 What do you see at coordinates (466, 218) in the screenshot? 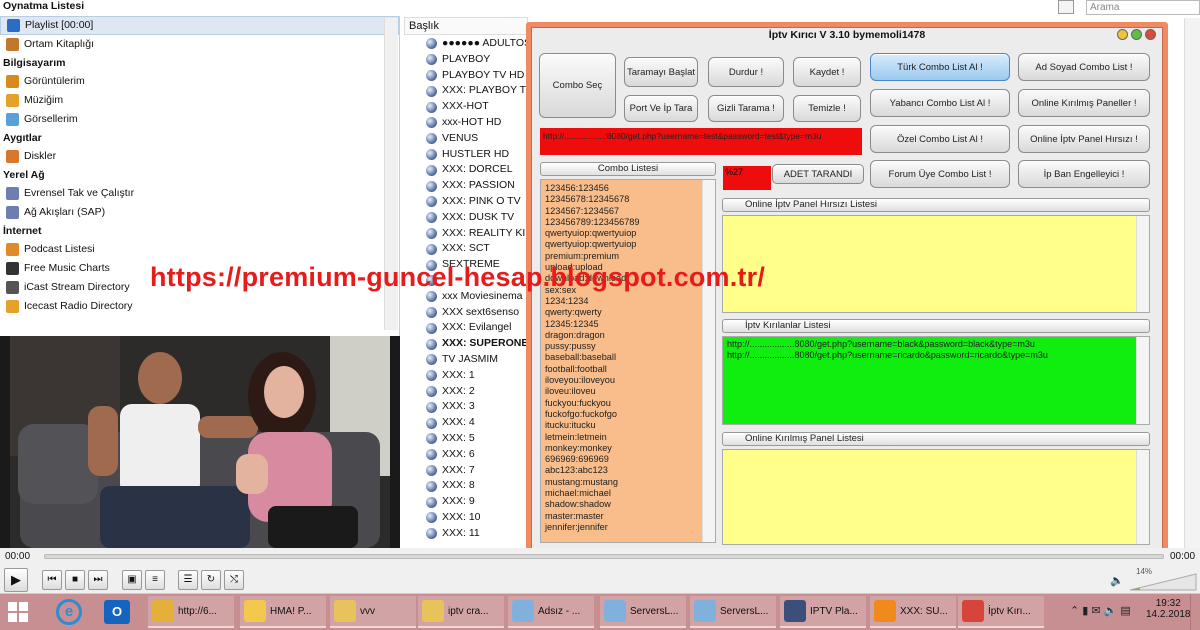
I see `playlist-row: XXX: DUSK TV` at bounding box center [466, 218].